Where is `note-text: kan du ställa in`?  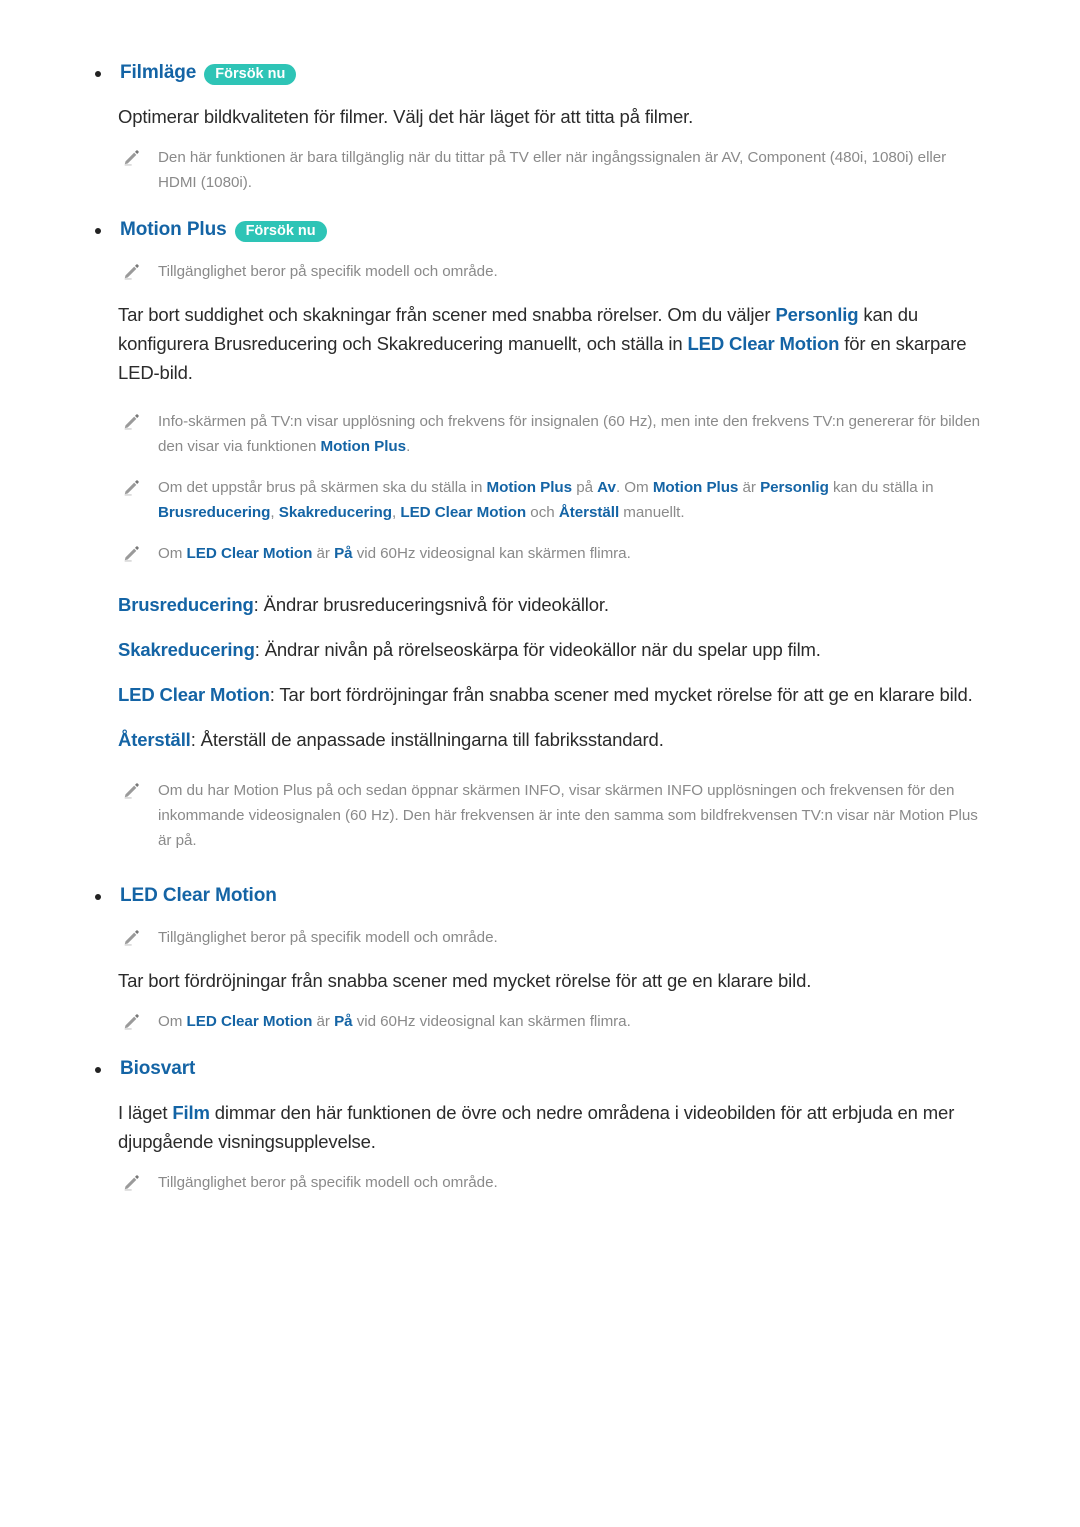 note-text: kan du ställa in is located at coordinates (881, 487).